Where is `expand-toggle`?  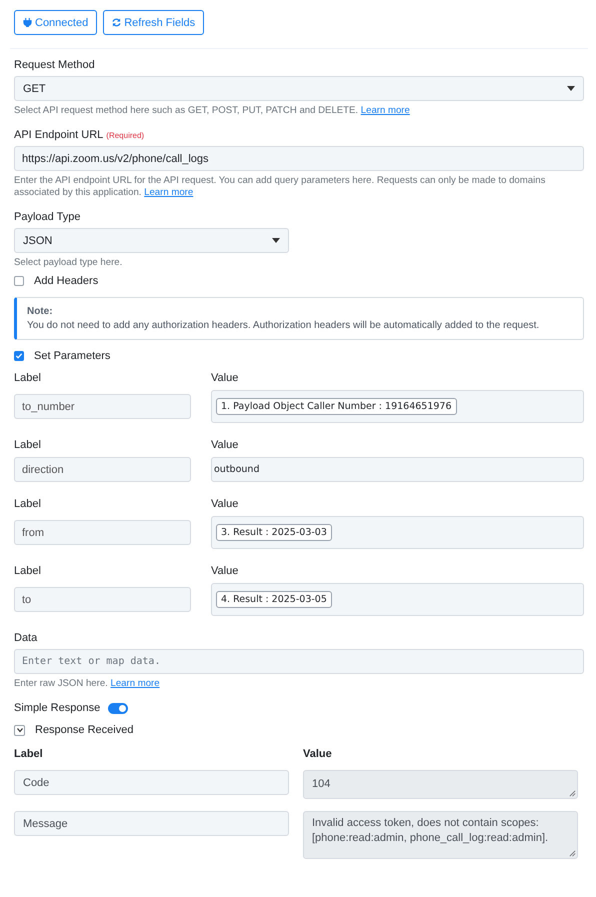 expand-toggle is located at coordinates (19, 730).